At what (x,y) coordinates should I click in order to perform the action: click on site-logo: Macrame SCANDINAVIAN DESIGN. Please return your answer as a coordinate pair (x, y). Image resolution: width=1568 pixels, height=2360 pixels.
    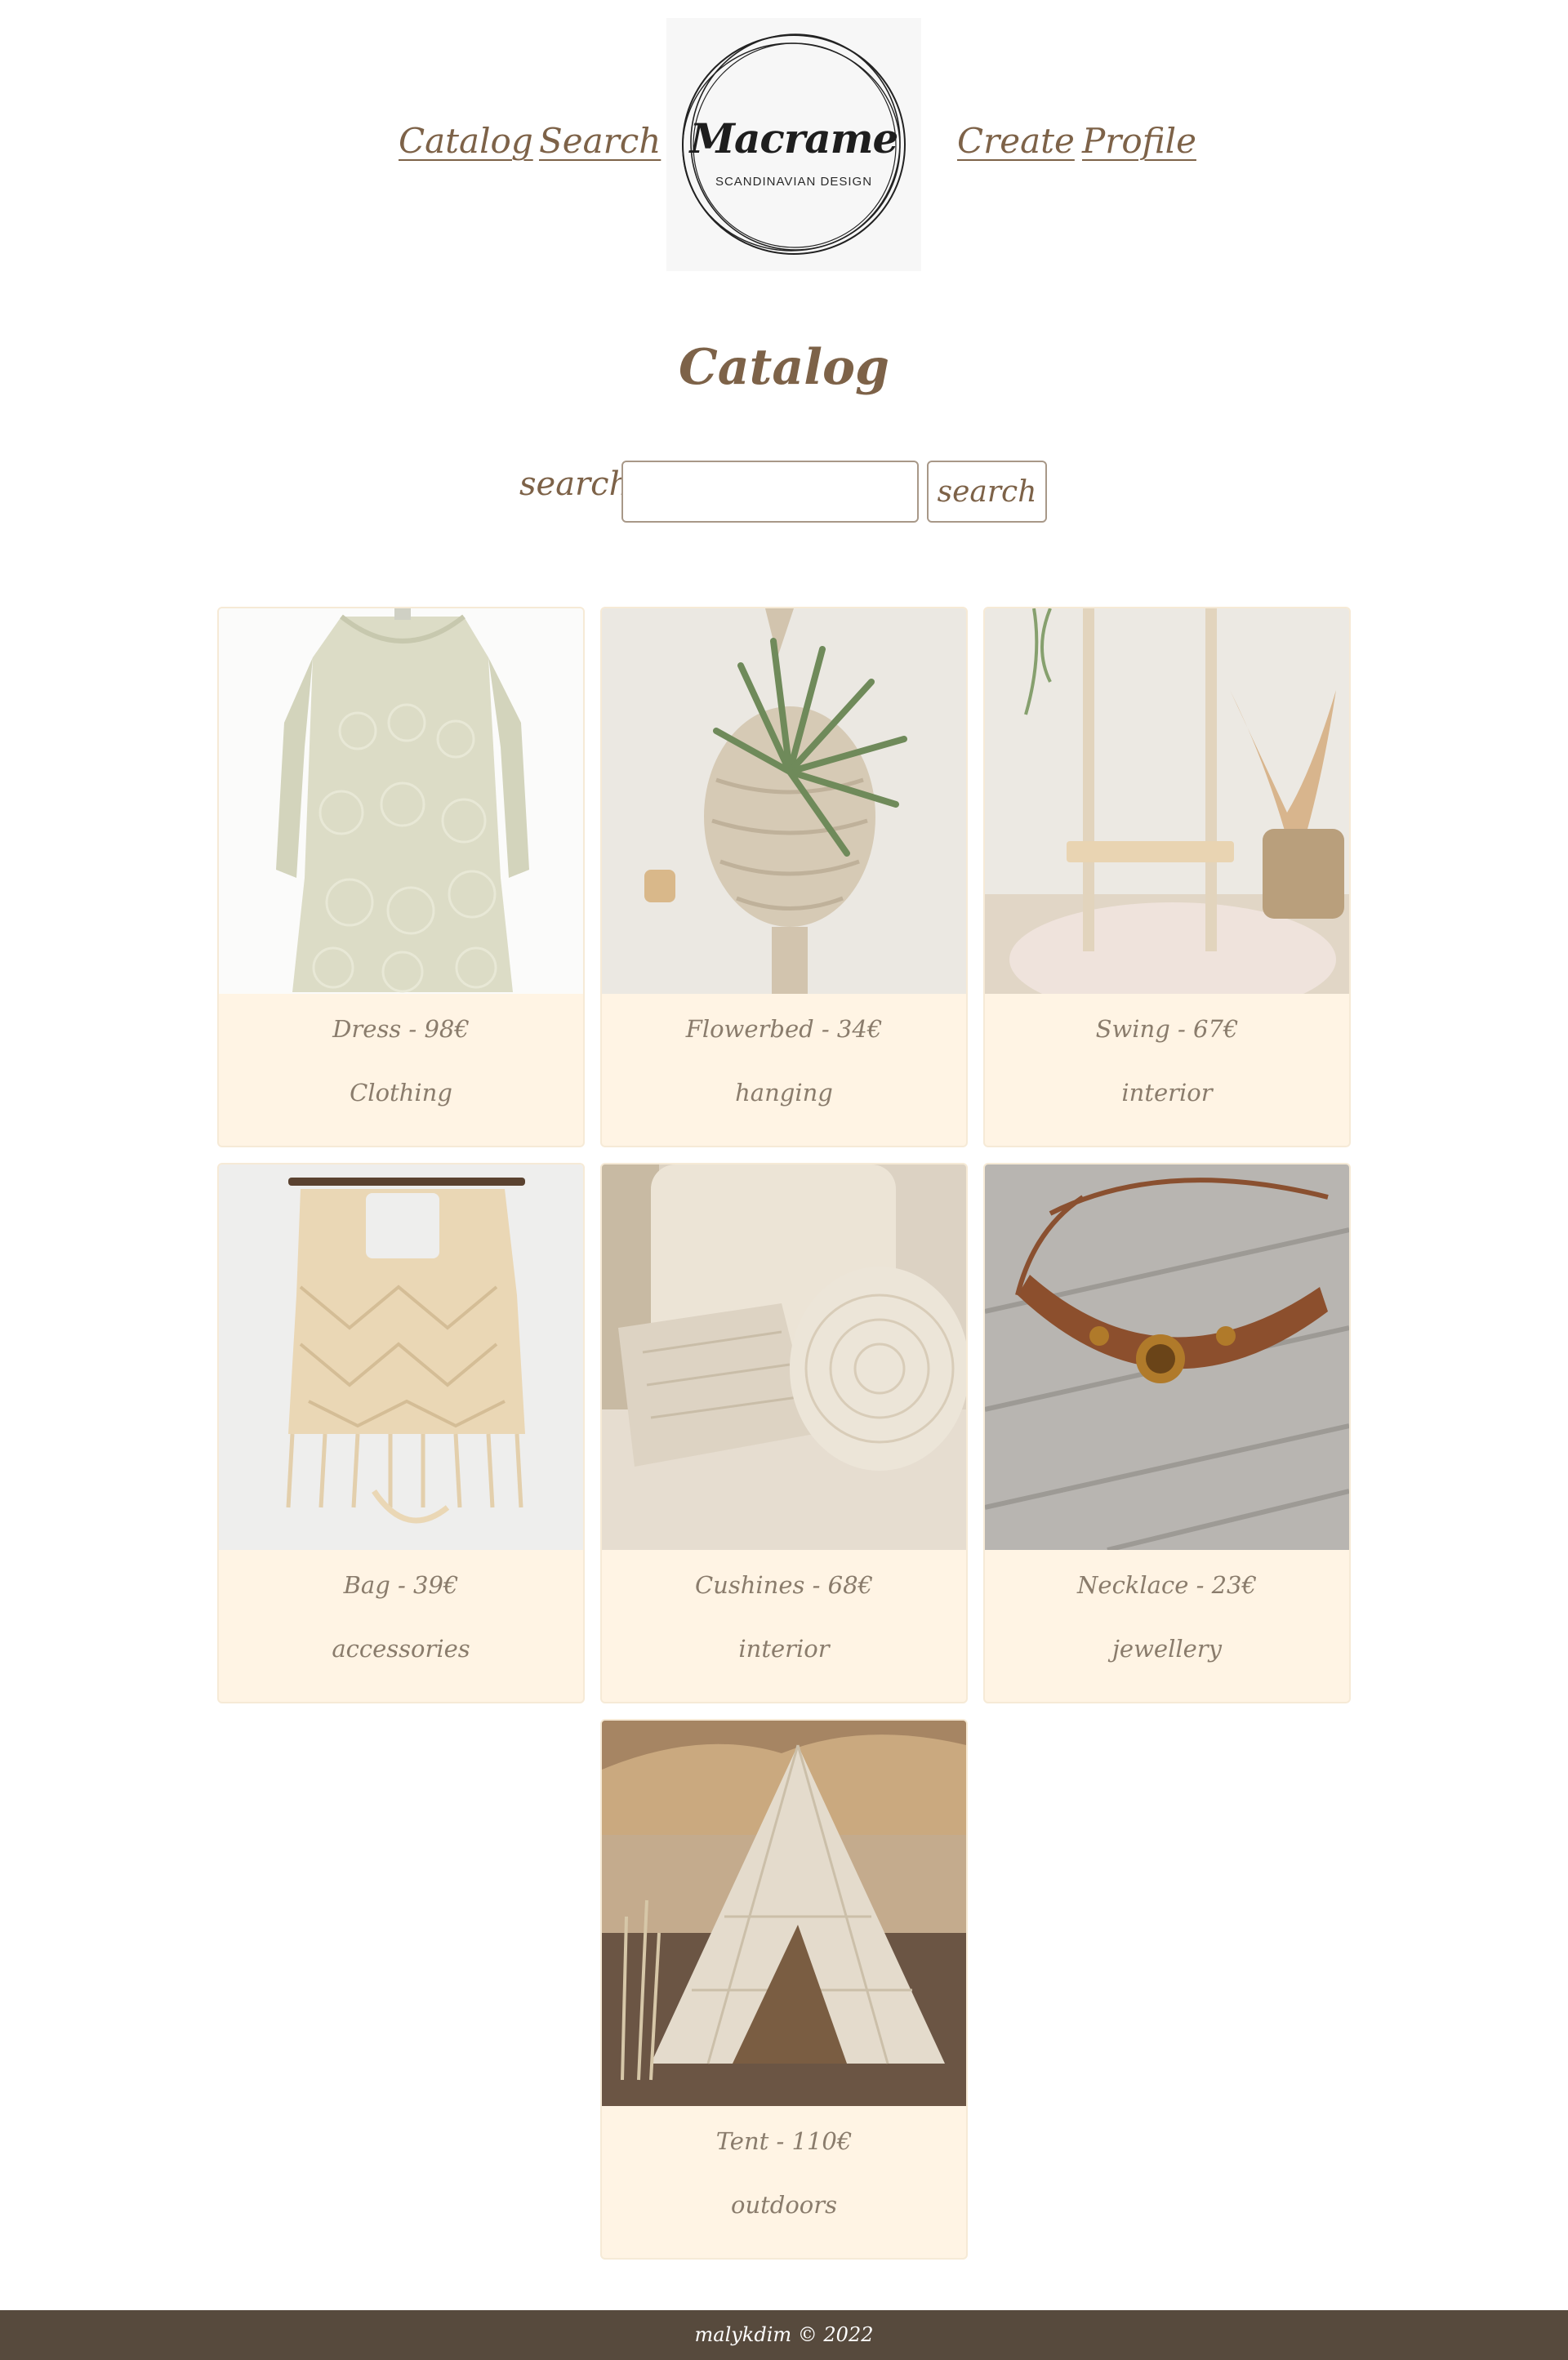
    Looking at the image, I should click on (793, 144).